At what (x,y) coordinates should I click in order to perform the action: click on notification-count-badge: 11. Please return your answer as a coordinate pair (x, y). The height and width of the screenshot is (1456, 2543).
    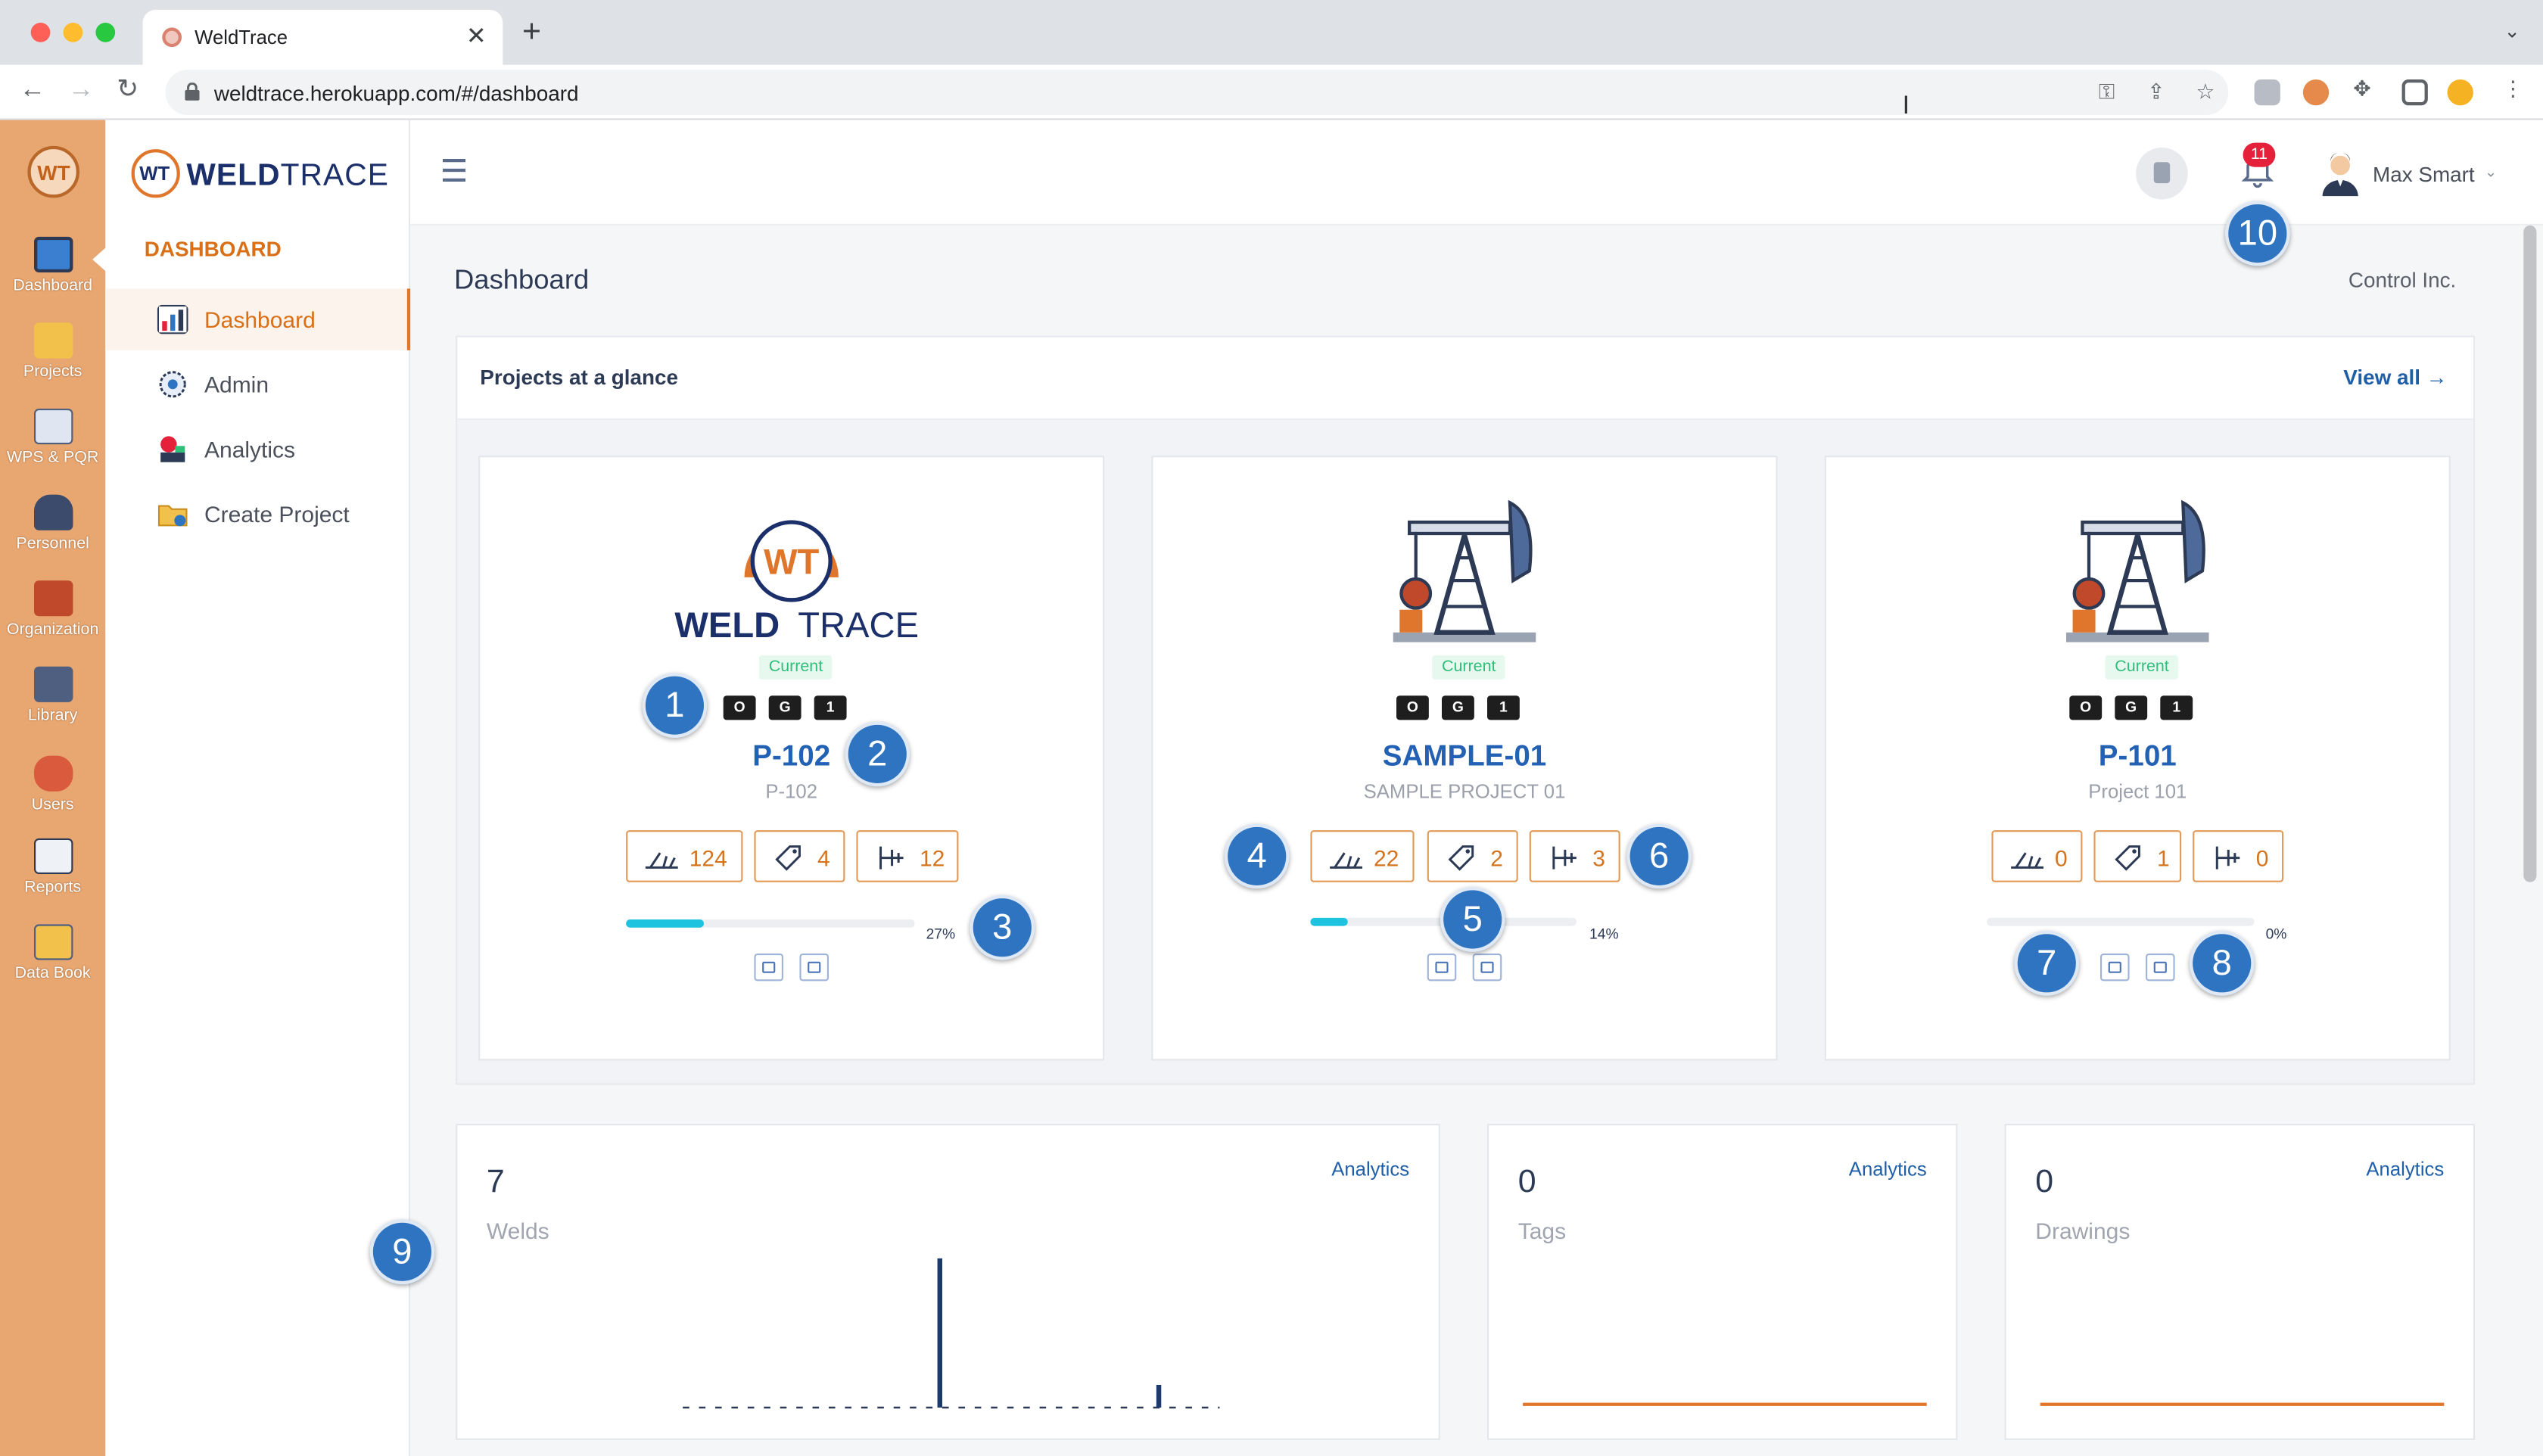
    Looking at the image, I should click on (2259, 154).